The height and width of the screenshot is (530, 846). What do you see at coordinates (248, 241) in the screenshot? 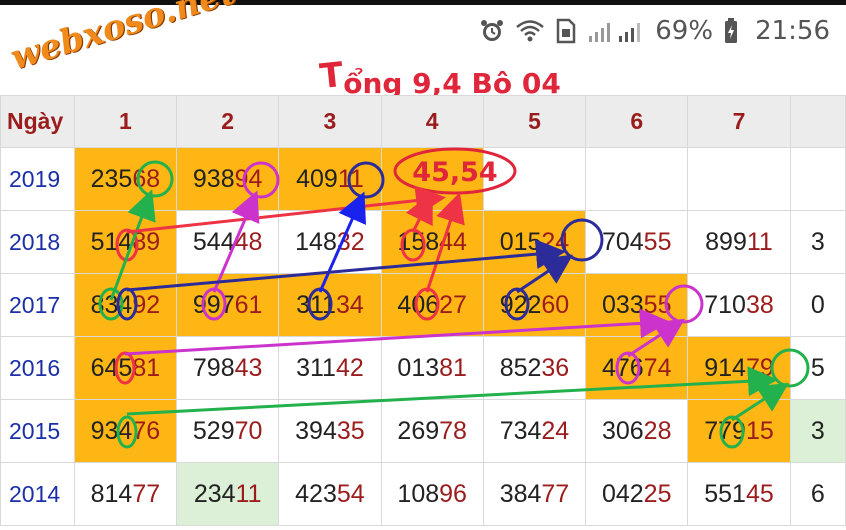
I see `result-tail: 48` at bounding box center [248, 241].